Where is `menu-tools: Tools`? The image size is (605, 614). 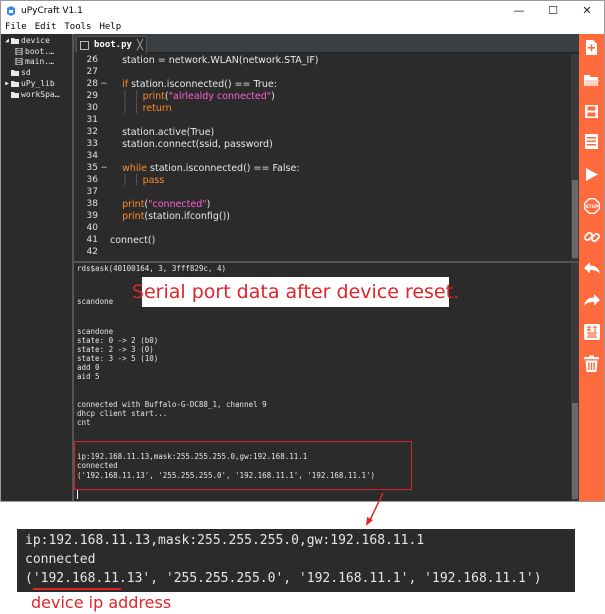 menu-tools: Tools is located at coordinates (77, 27).